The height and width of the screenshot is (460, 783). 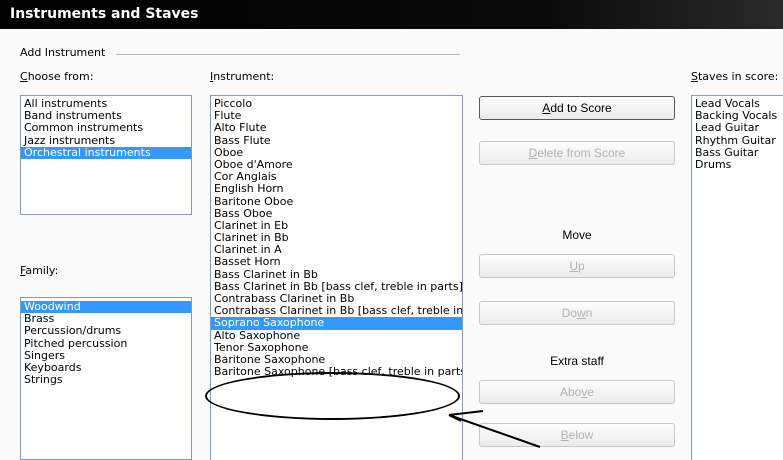 I want to click on staff-item: Lead Vocals, so click(x=737, y=104).